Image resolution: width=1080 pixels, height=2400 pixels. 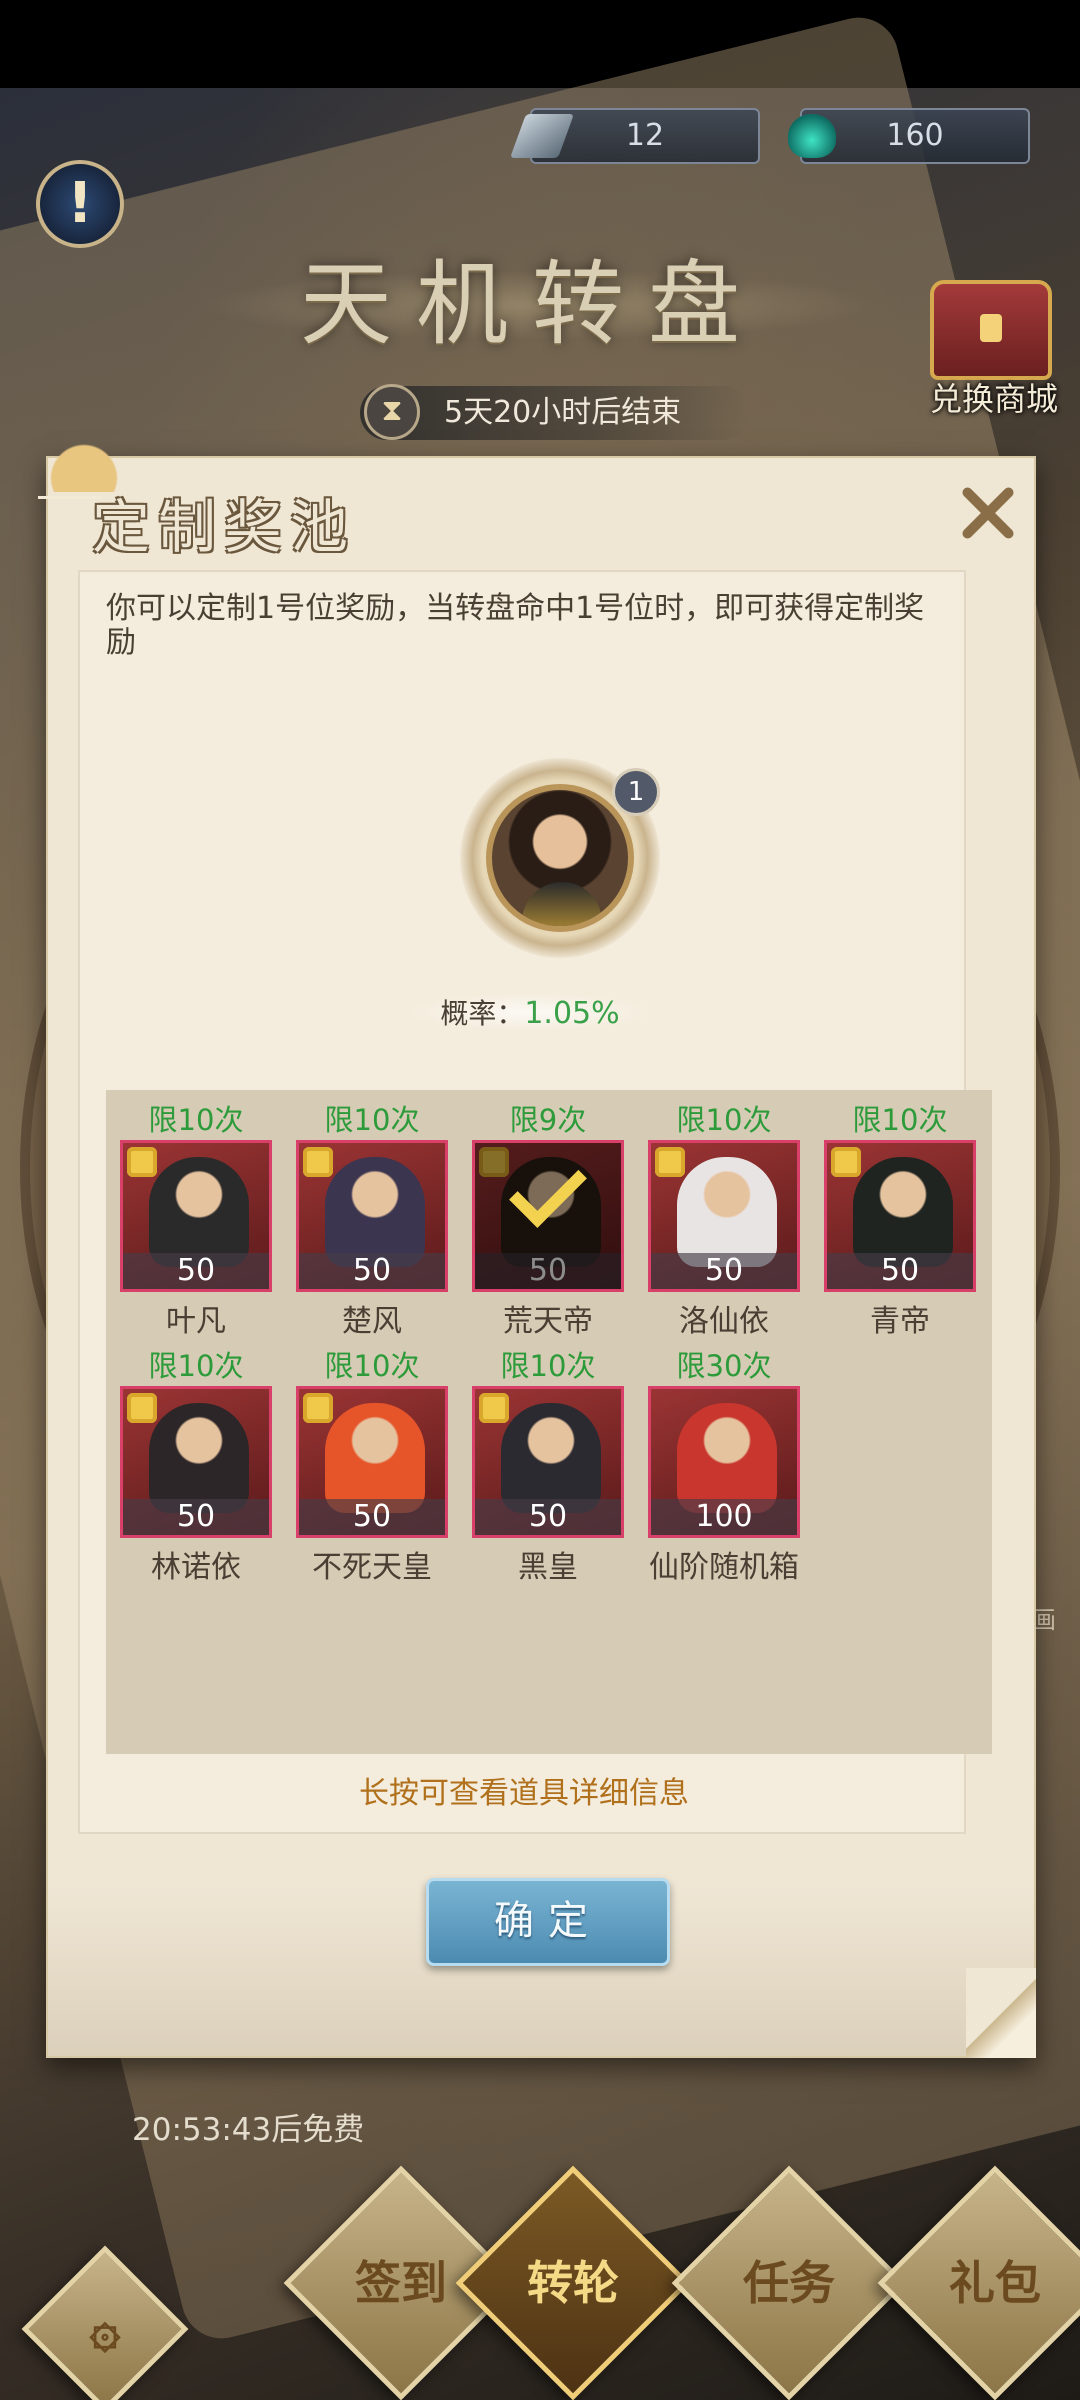 What do you see at coordinates (548, 1189) in the screenshot?
I see `check-icon` at bounding box center [548, 1189].